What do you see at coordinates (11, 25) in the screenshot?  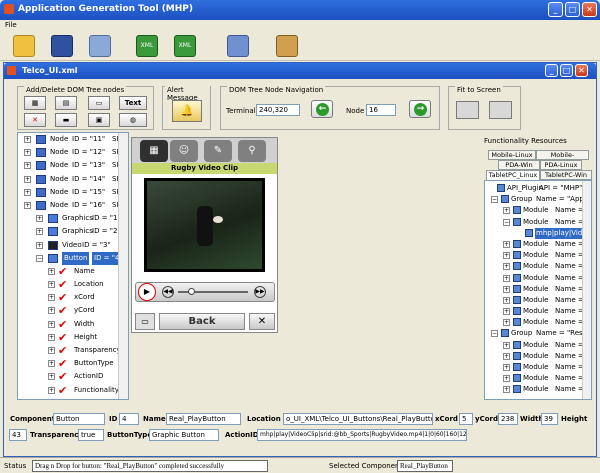 I see `menu-file: File` at bounding box center [11, 25].